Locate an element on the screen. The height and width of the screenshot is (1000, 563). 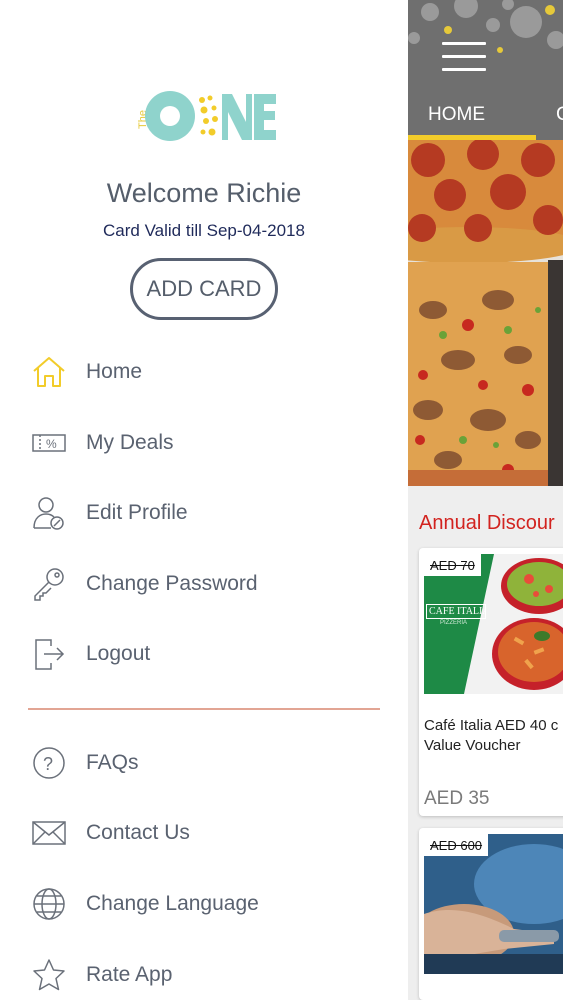
add-card-button: ADD CARD is located at coordinates (204, 289).